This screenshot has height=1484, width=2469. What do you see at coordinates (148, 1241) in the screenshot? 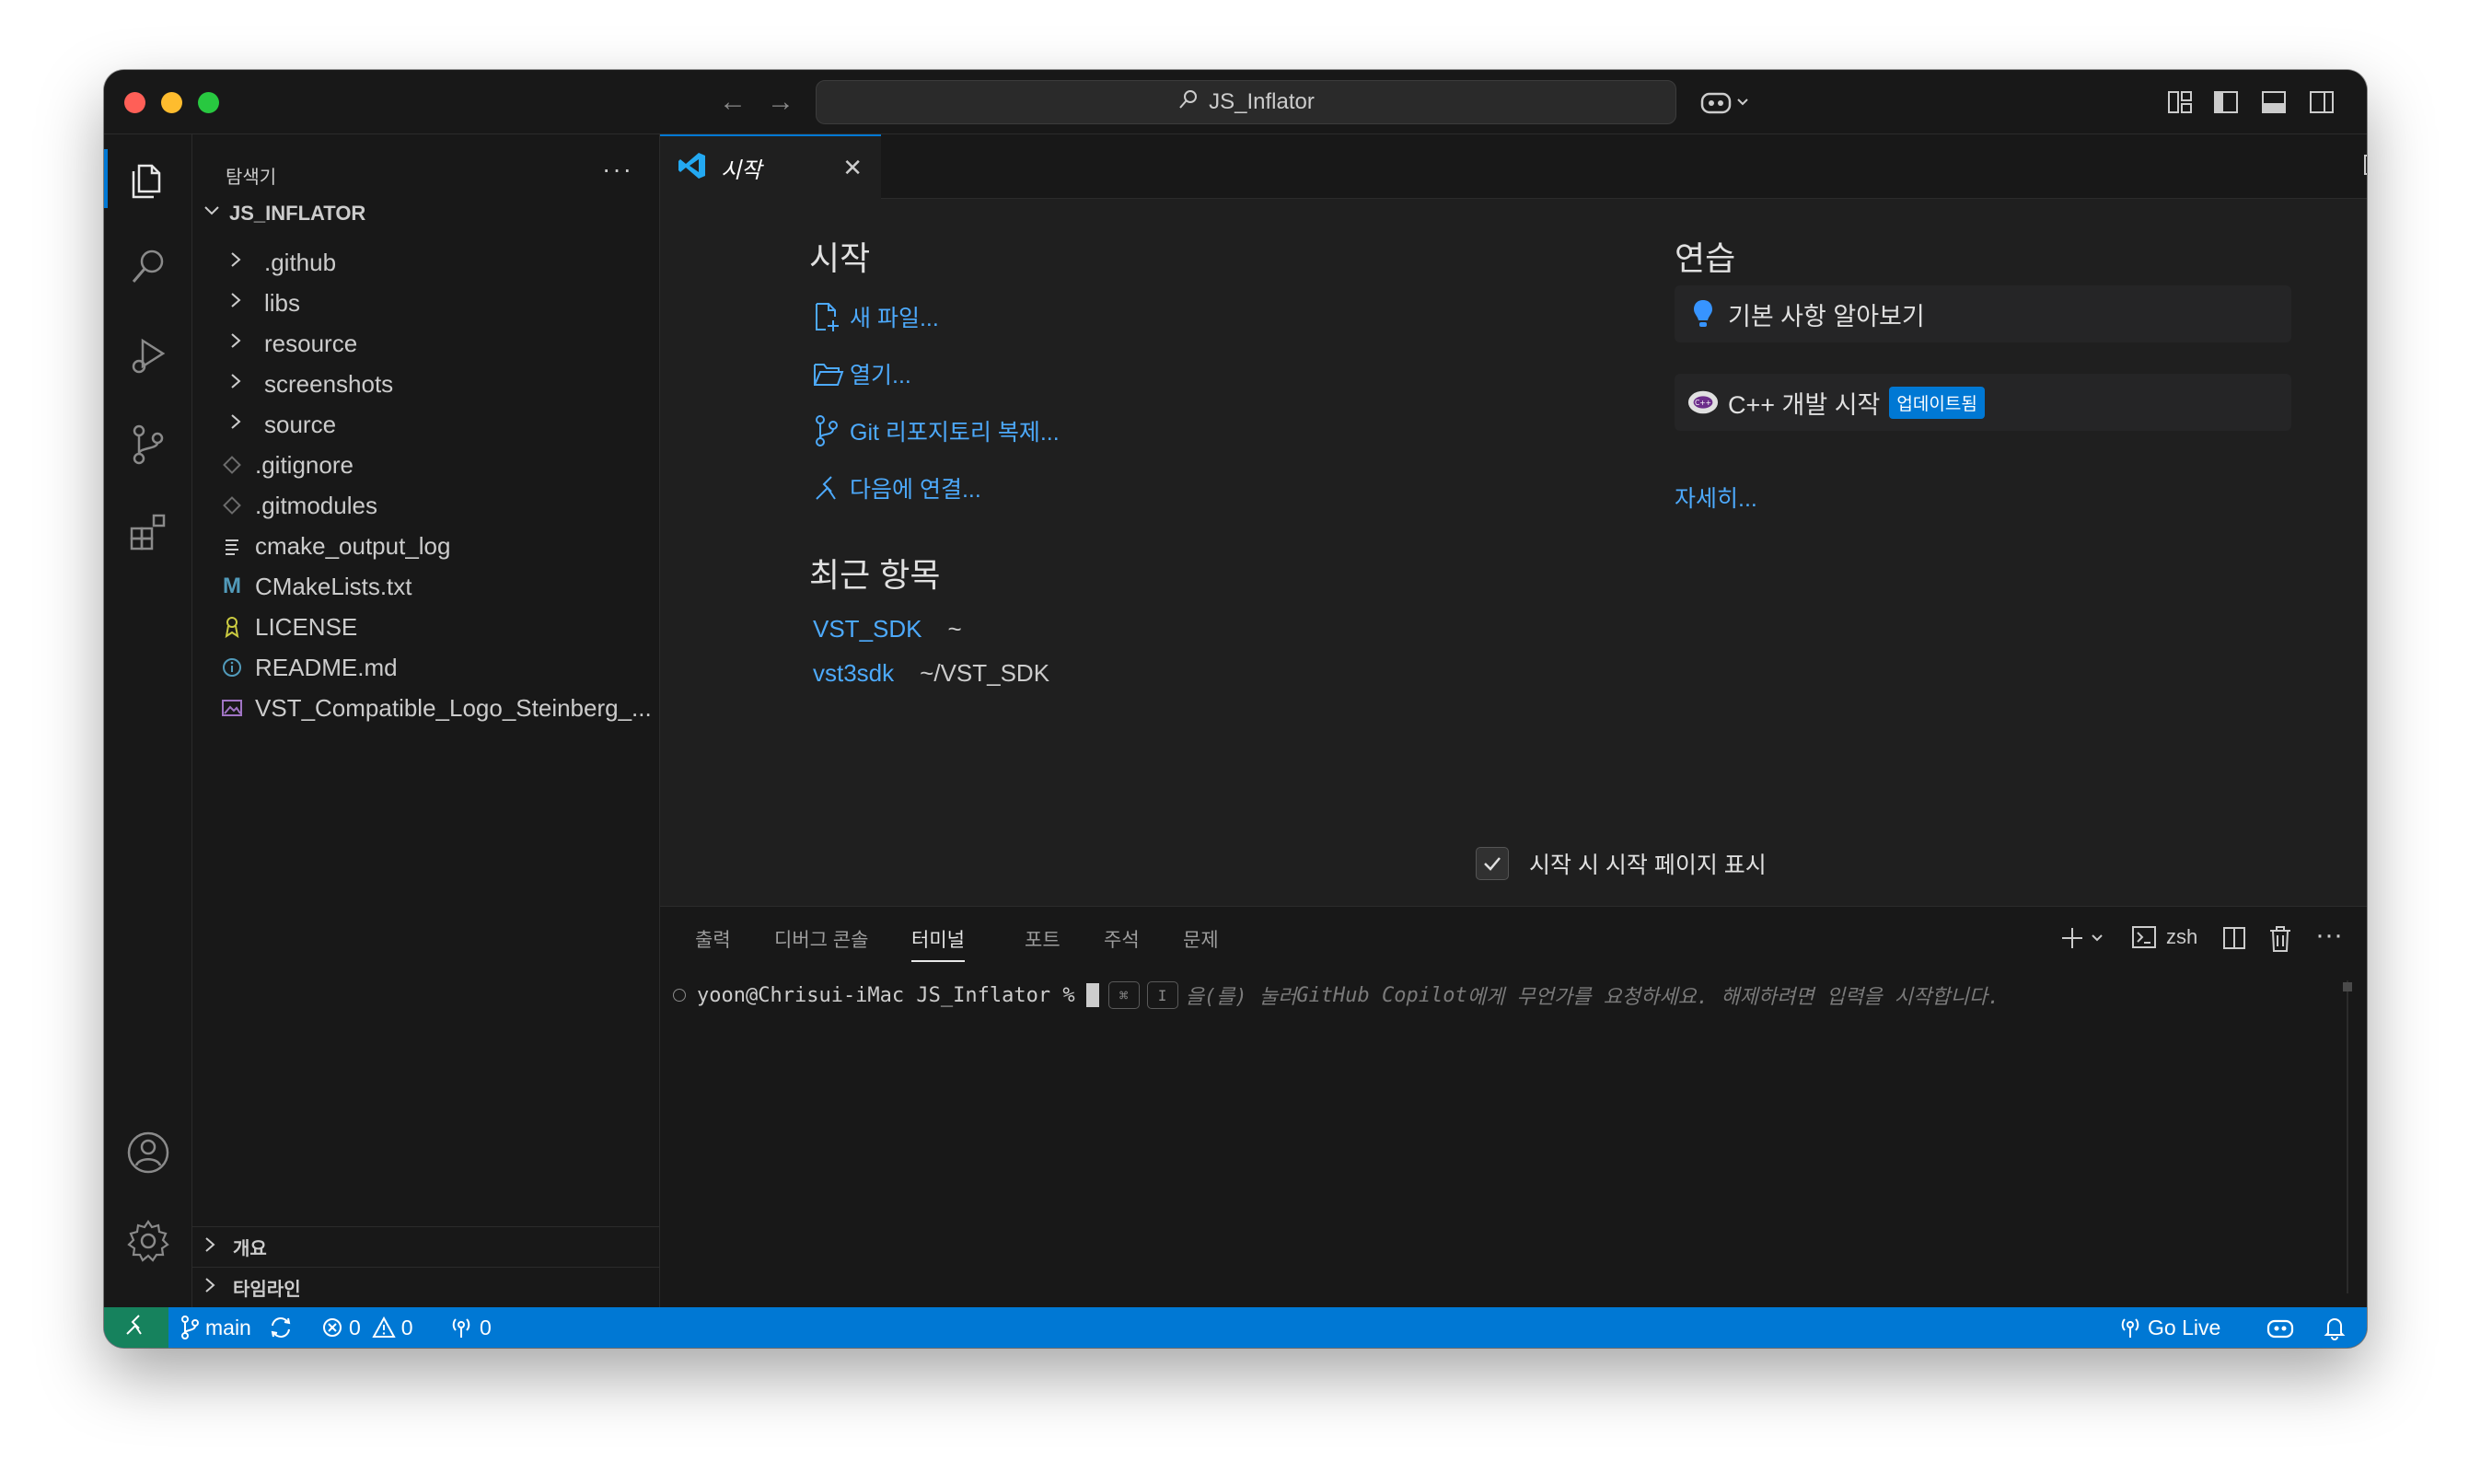
I see `settings-gear-icon` at bounding box center [148, 1241].